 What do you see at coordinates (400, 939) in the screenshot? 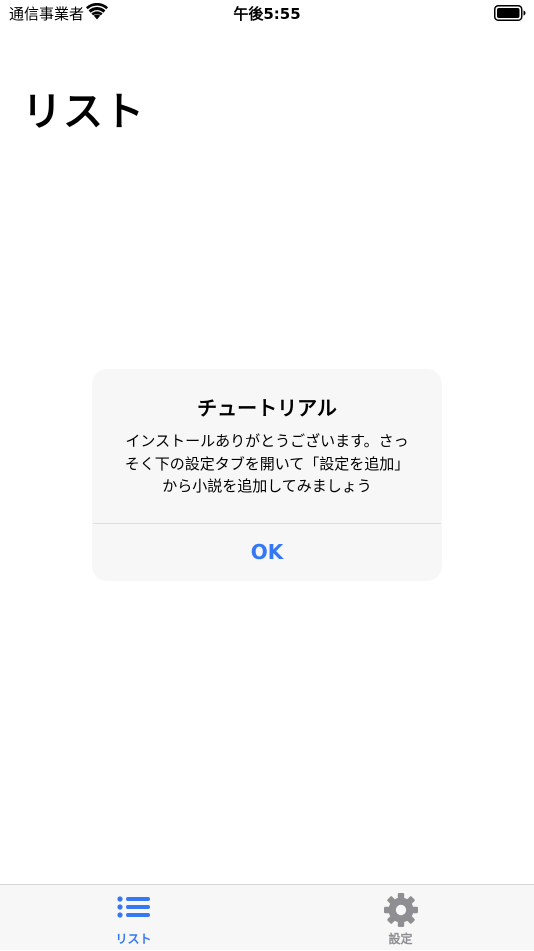
I see `tab-settings-label: 設定` at bounding box center [400, 939].